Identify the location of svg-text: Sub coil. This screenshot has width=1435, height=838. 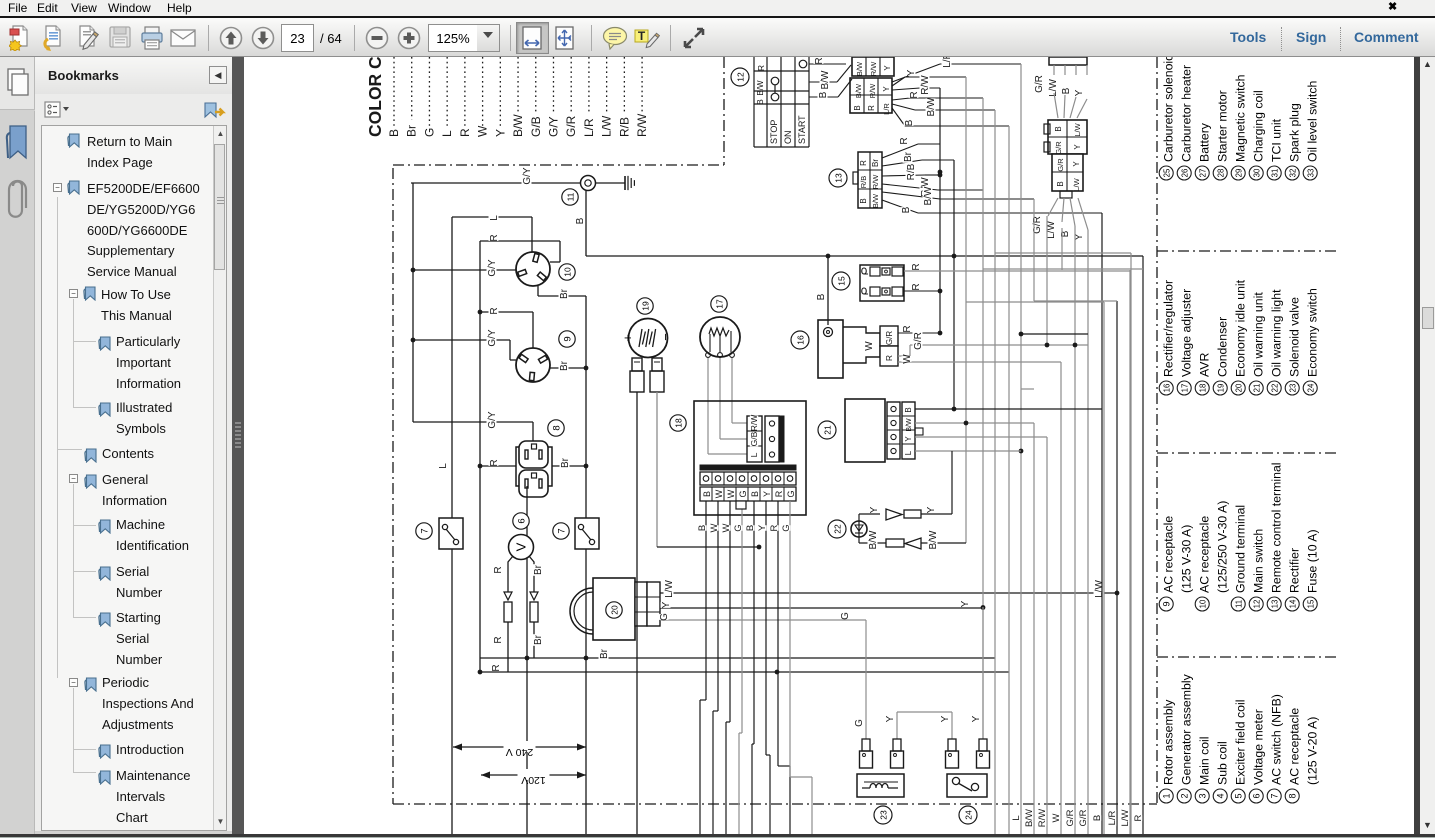
(1223, 763).